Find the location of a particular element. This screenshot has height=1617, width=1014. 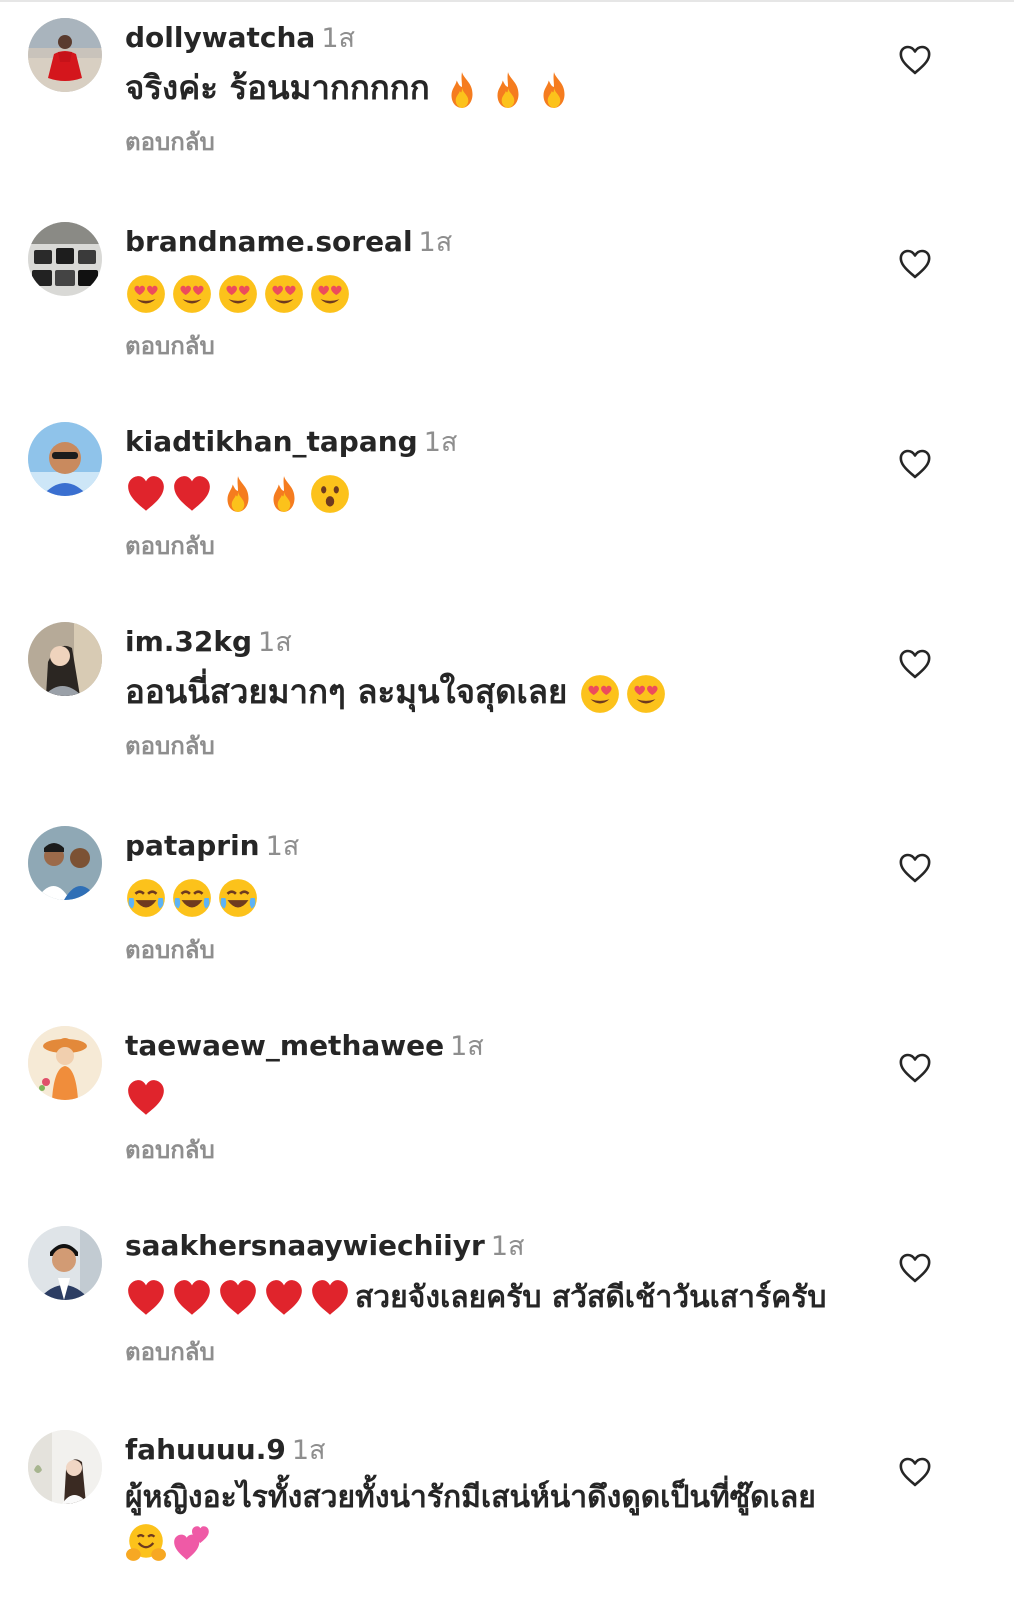

comment-text: สวยจังเลยครับ สวัสดีเช้าวันเสาร์ครับ is located at coordinates (505, 1297).